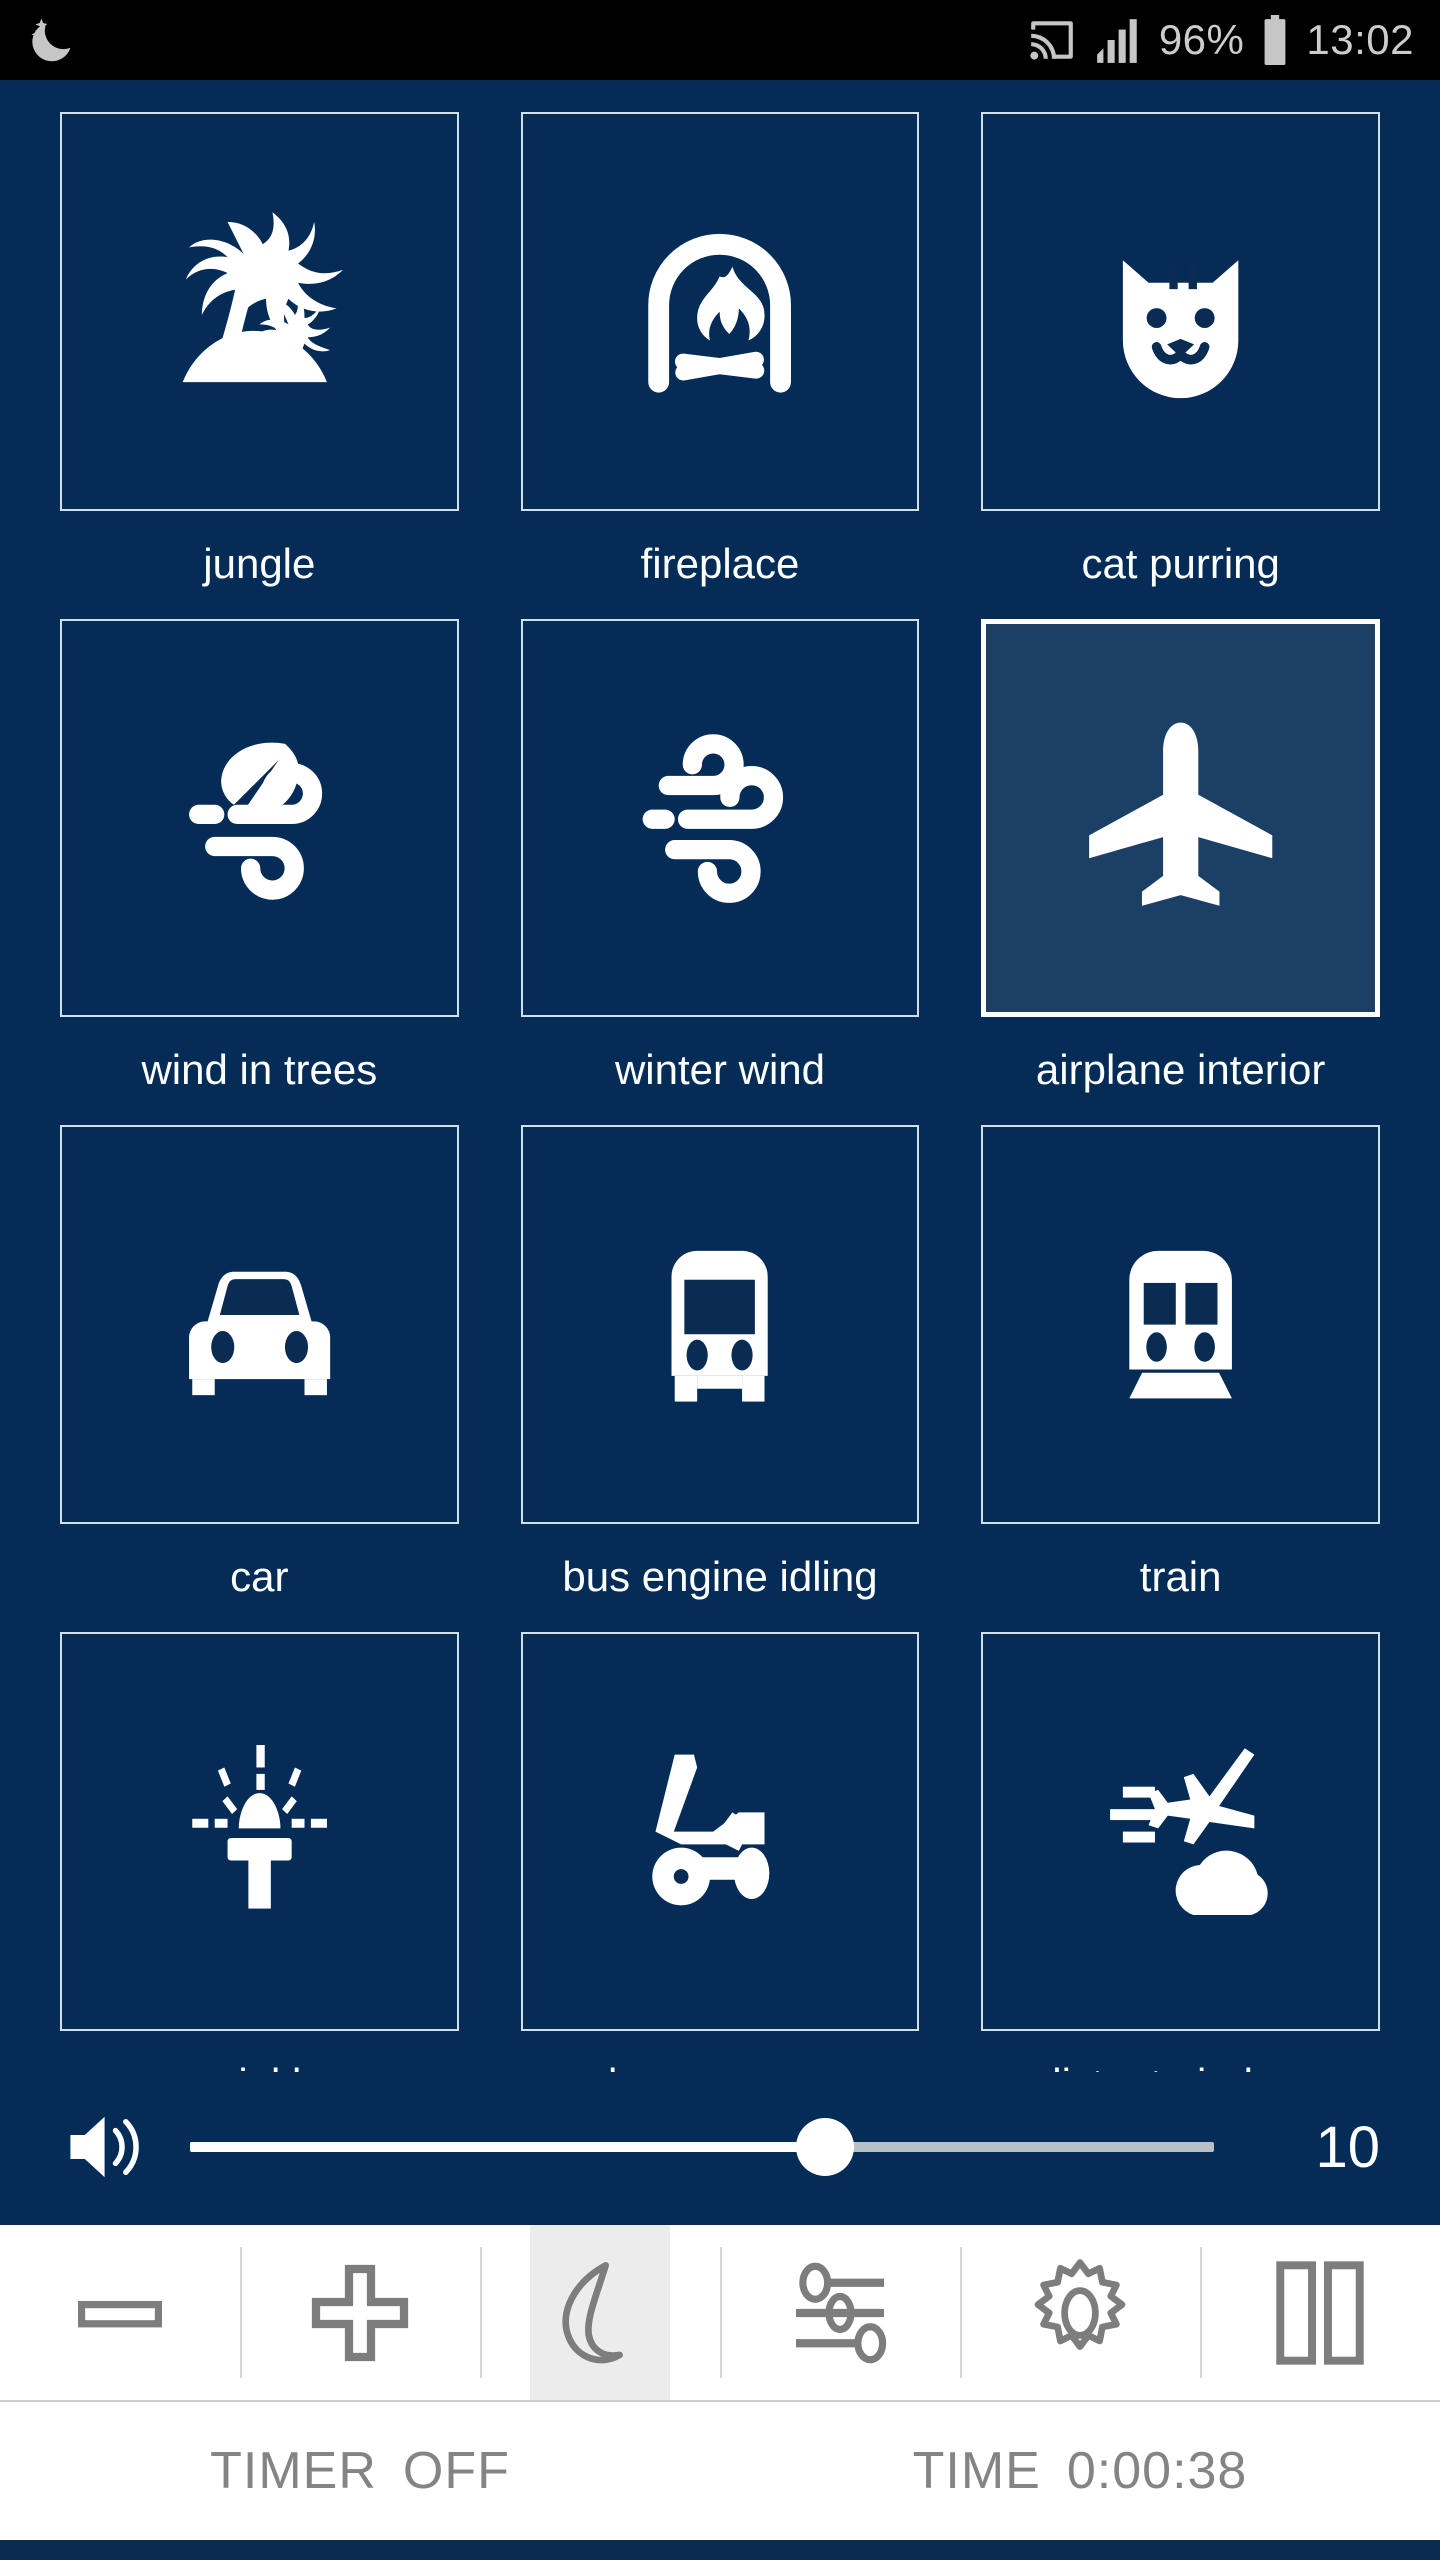  I want to click on footer-strip, so click(720, 2550).